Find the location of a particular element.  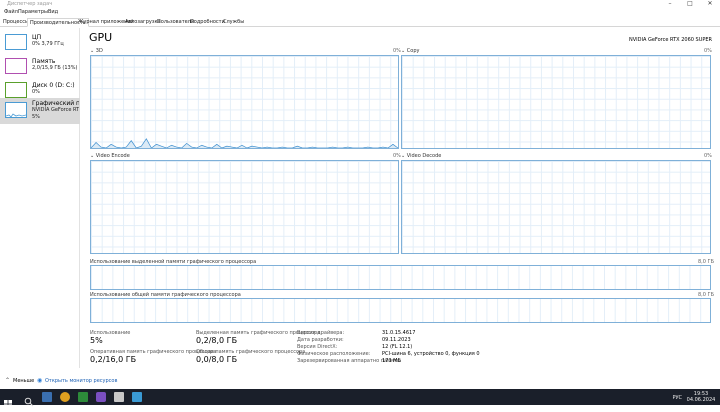

graph-dedicated-memory is located at coordinates (400, 277).